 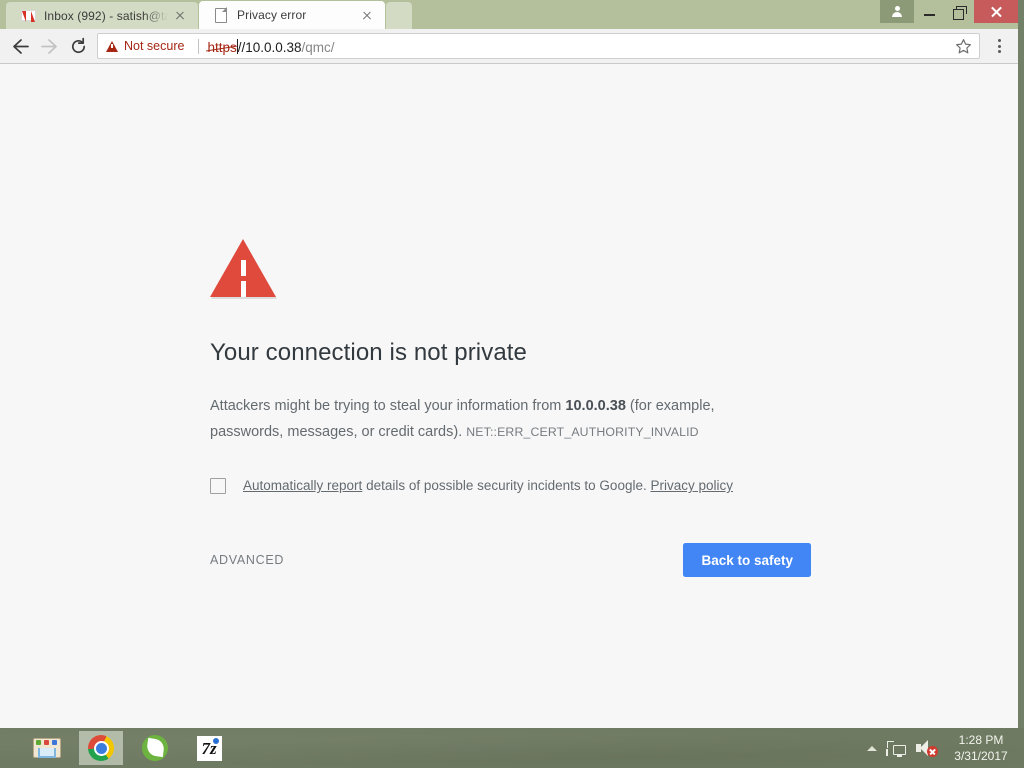 I want to click on tab-strip: Inbox (992) - satish@taa Privacy error, so click(x=509, y=14).